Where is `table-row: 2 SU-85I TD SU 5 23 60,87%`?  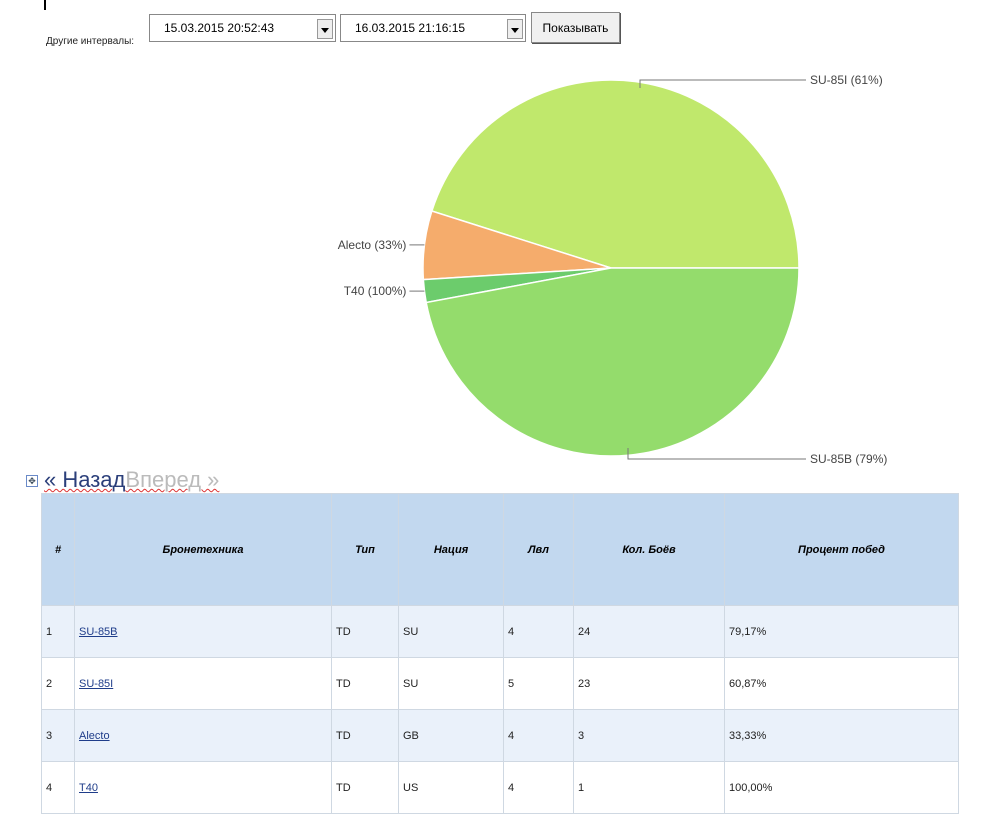
table-row: 2 SU-85I TD SU 5 23 60,87% is located at coordinates (500, 683).